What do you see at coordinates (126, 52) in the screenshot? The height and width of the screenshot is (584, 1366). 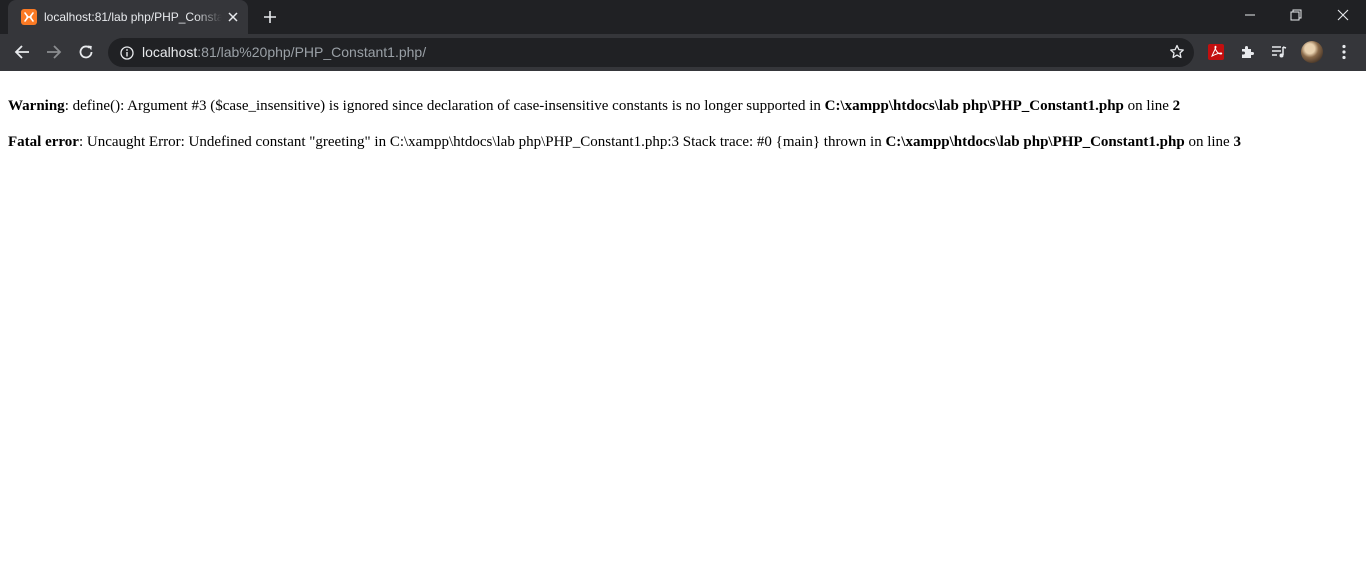 I see `site-info-icon` at bounding box center [126, 52].